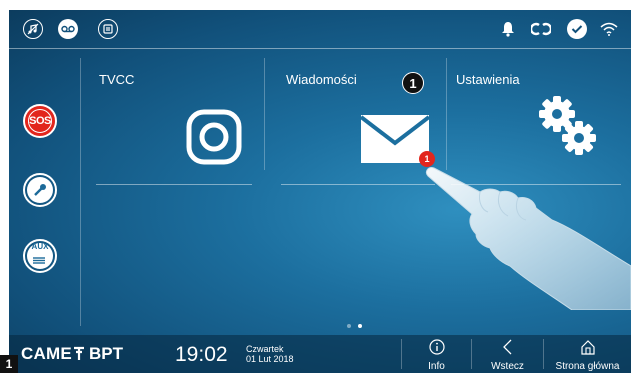  I want to click on aux-label: AUX, so click(40, 246).